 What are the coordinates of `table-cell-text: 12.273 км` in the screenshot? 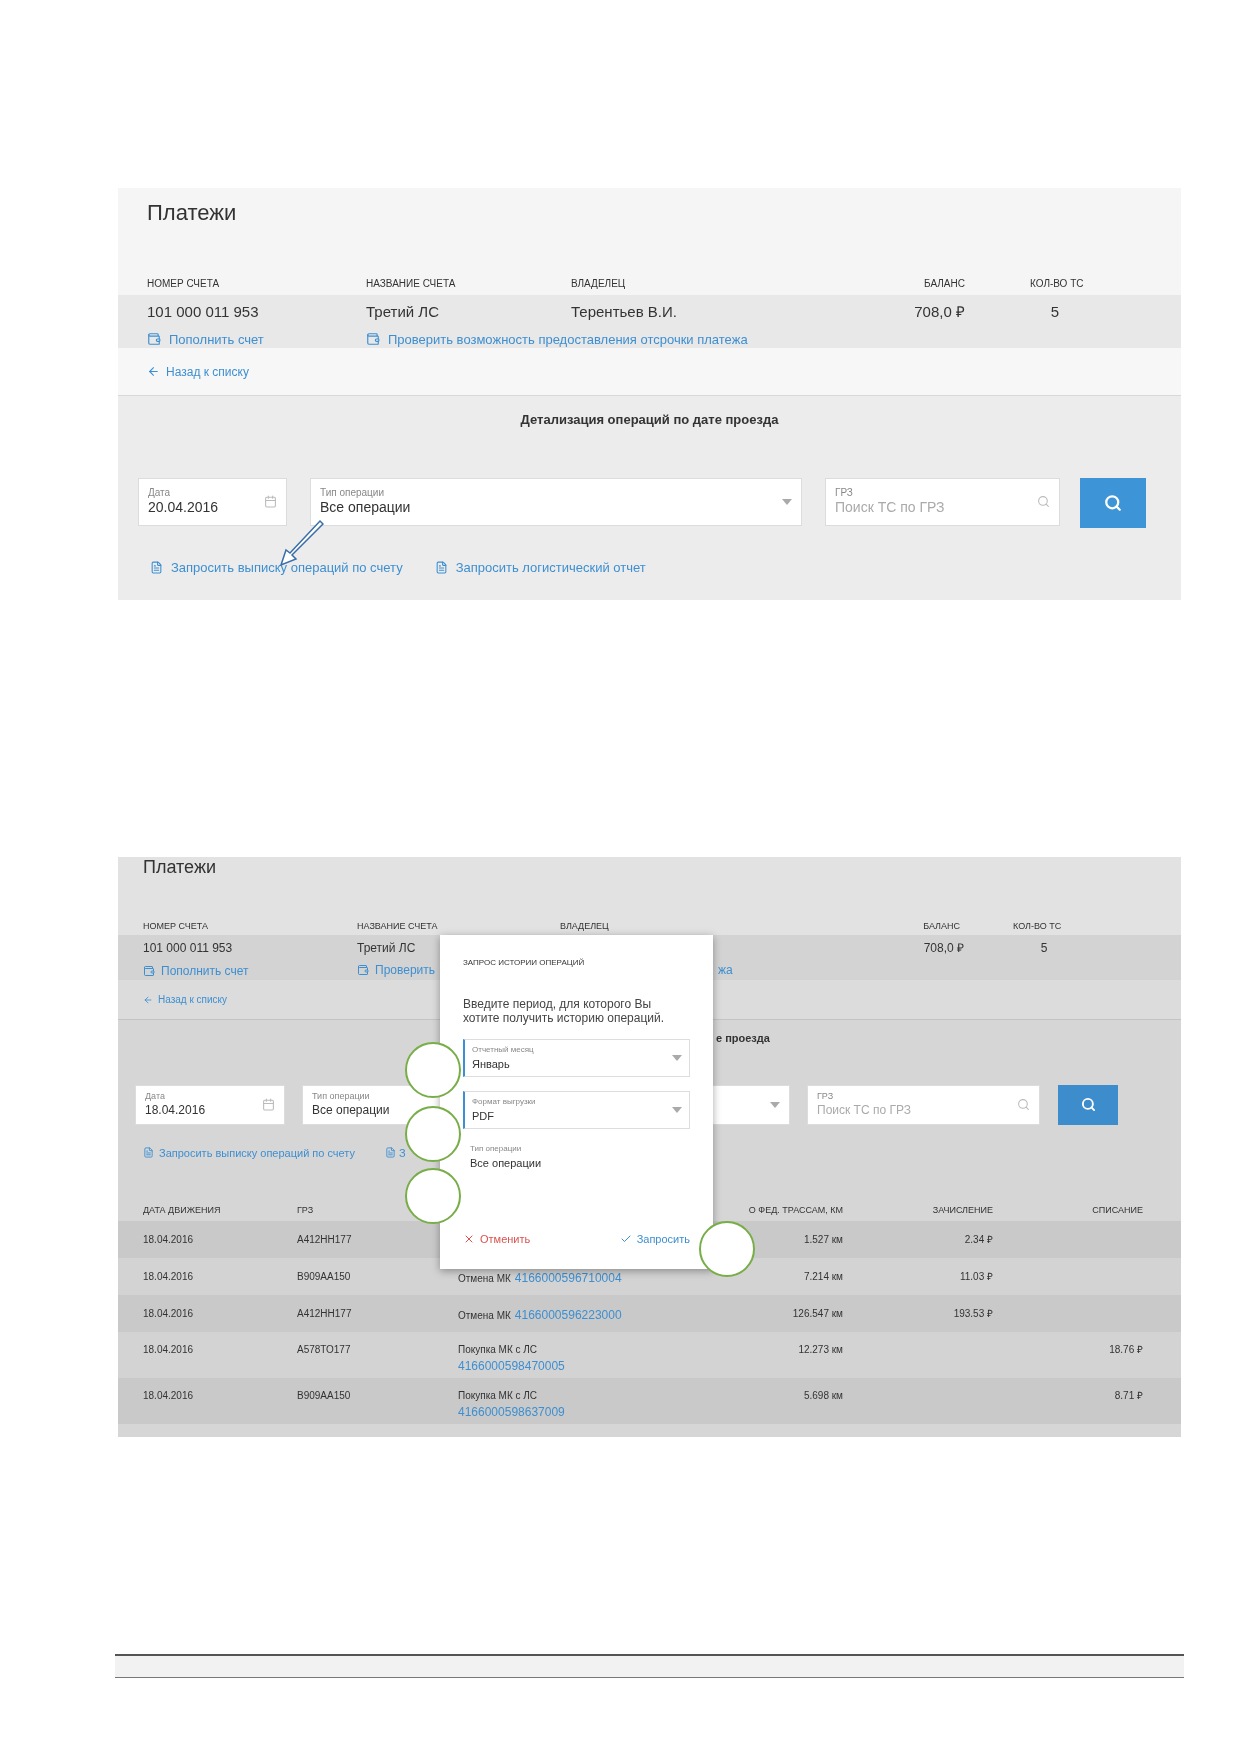 It's located at (820, 1350).